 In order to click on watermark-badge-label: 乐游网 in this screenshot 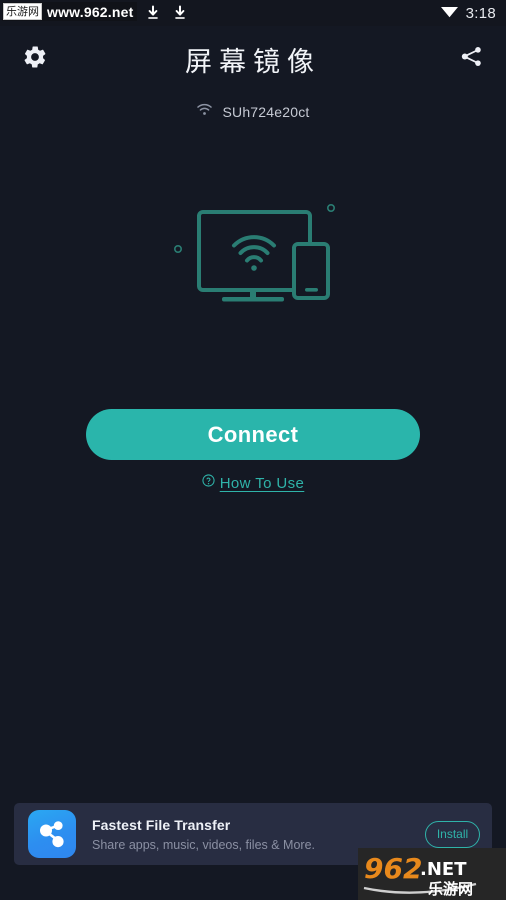, I will do `click(22, 11)`.